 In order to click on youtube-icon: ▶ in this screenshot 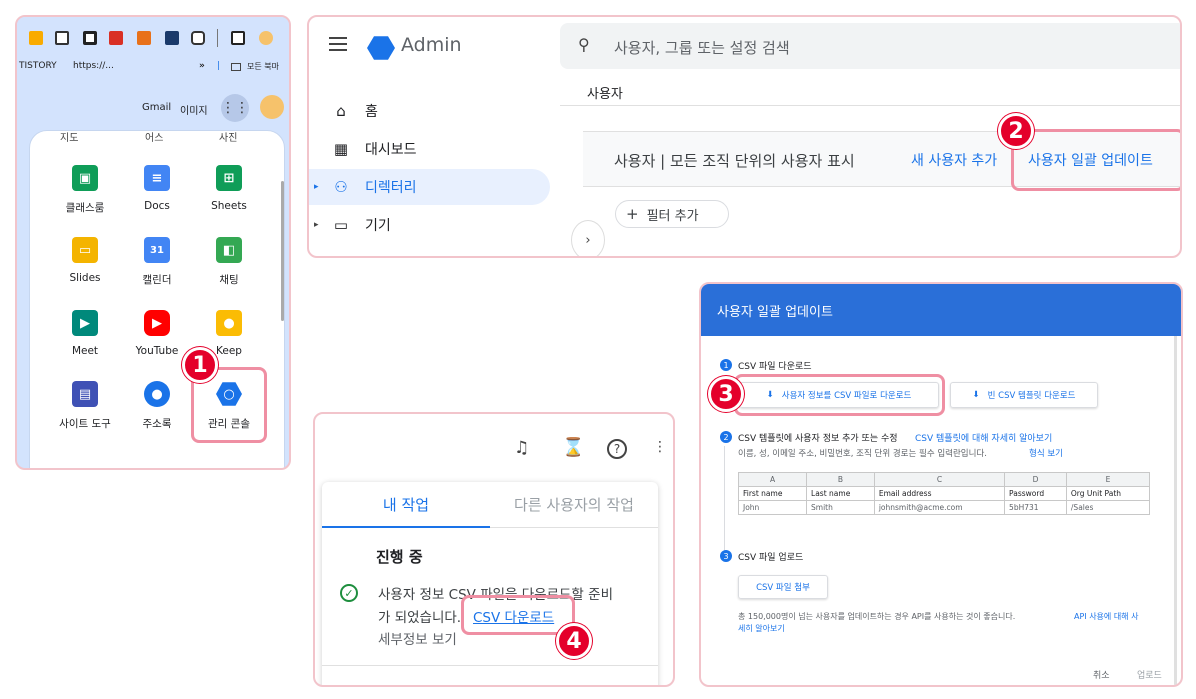, I will do `click(157, 323)`.